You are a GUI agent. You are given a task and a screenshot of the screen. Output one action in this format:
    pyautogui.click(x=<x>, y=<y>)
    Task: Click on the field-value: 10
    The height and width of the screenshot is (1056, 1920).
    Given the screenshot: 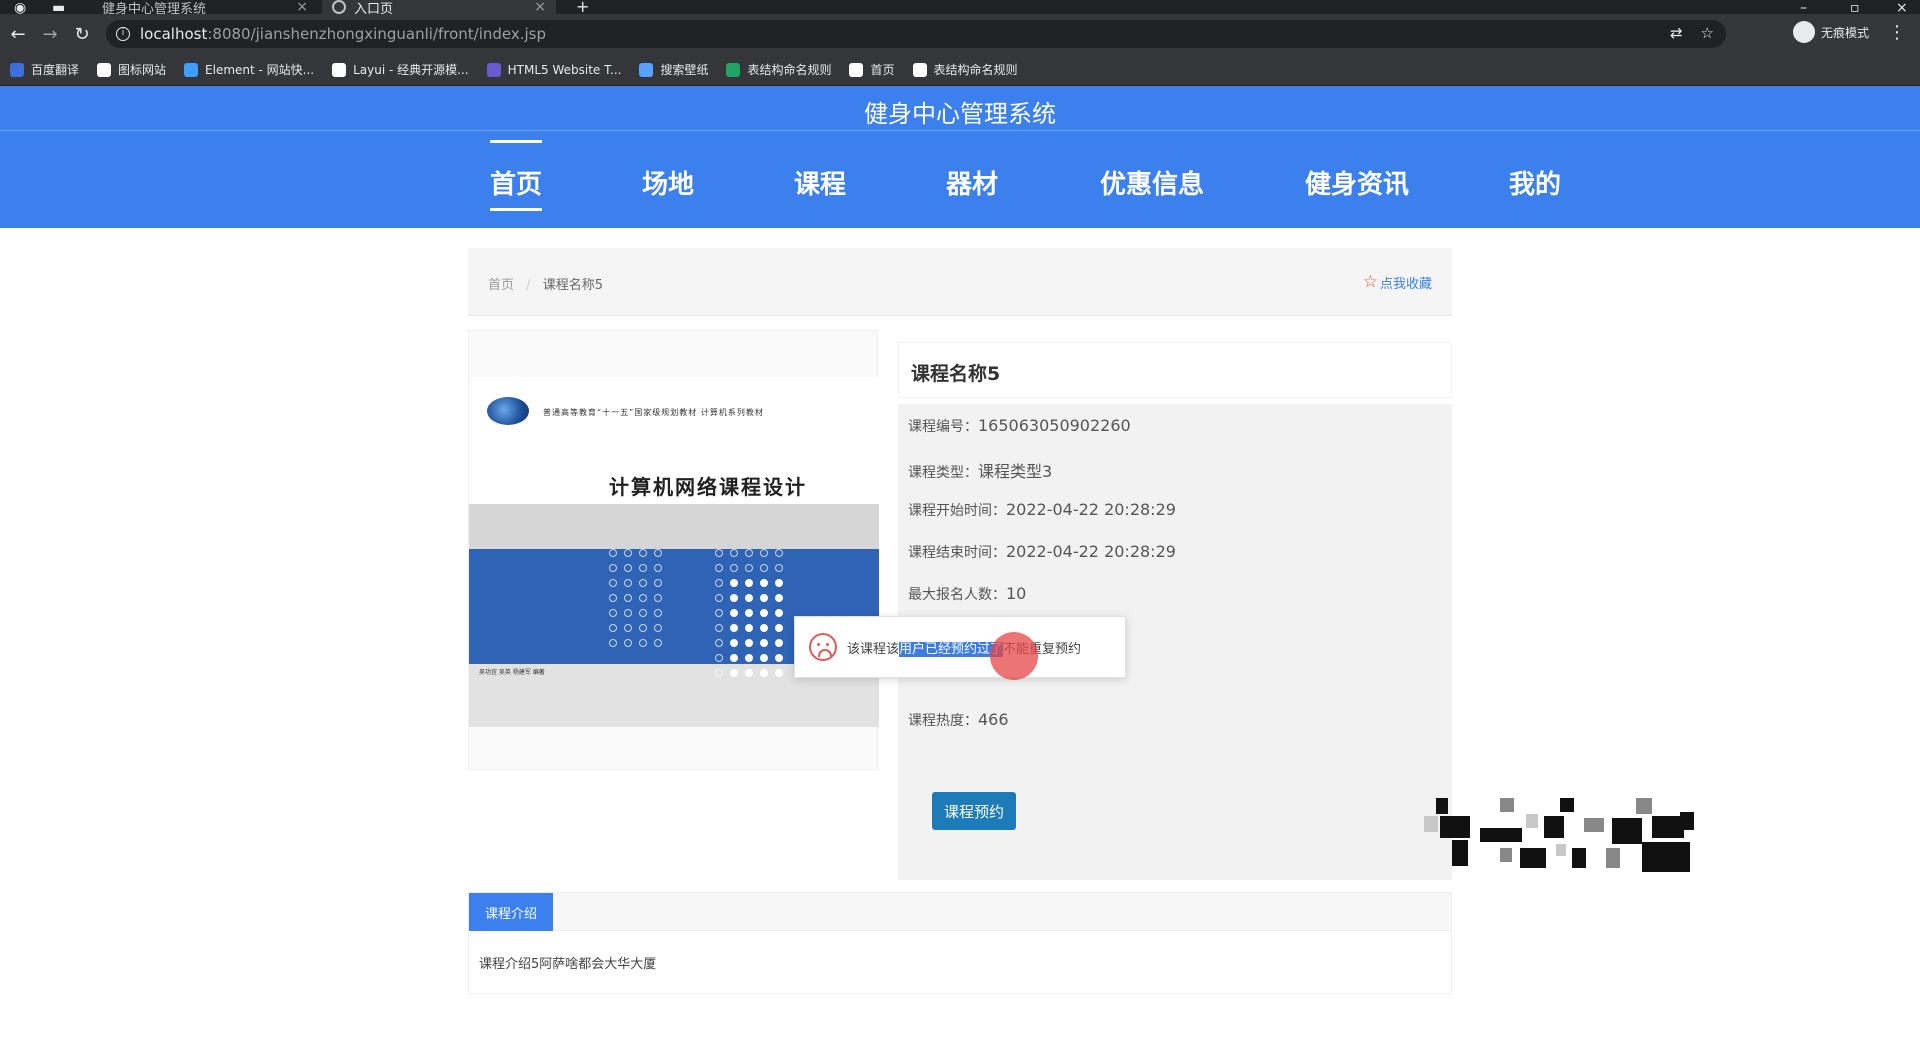 What is the action you would take?
    pyautogui.click(x=1016, y=593)
    